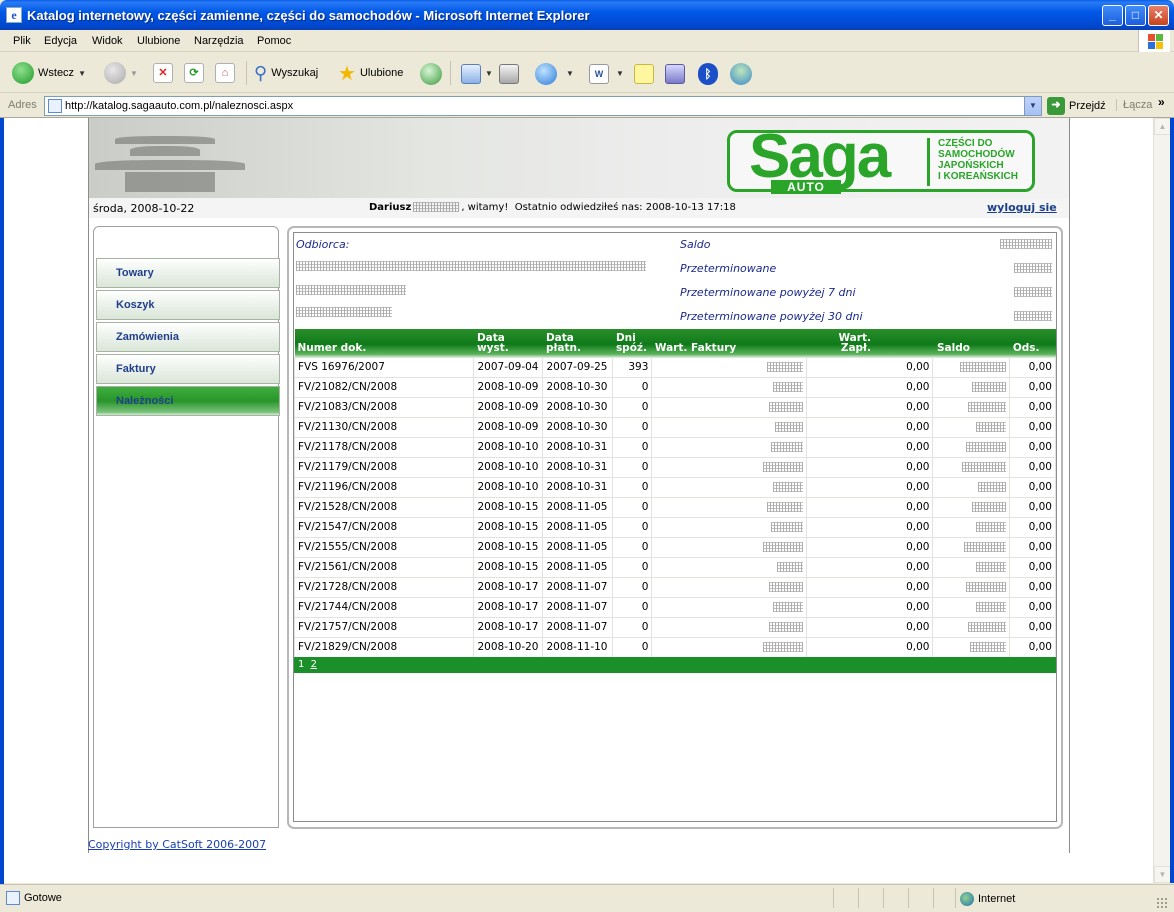  Describe the element at coordinates (274, 41) in the screenshot. I see `menu-pomoc: Pomoc` at that location.